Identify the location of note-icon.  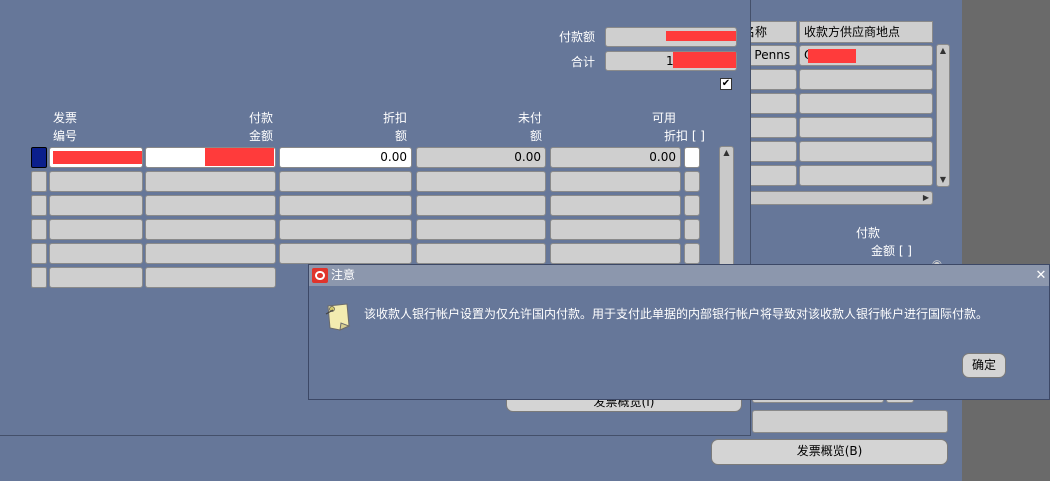
(337, 317).